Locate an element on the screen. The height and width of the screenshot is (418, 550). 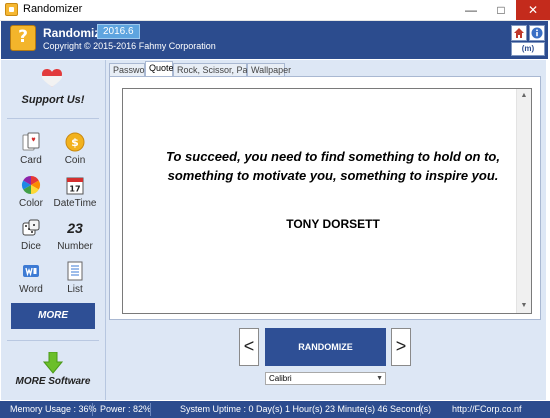
calendar-icon: 17 is located at coordinates (75, 186).